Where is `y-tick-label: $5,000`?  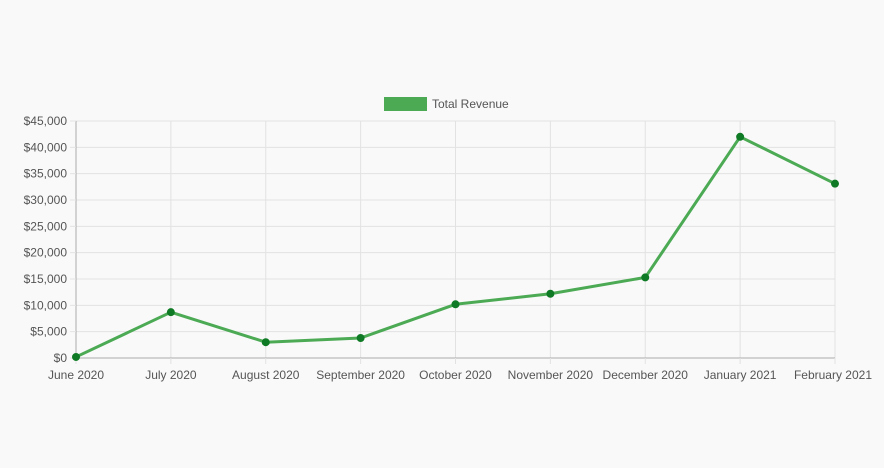
y-tick-label: $5,000 is located at coordinates (48, 332).